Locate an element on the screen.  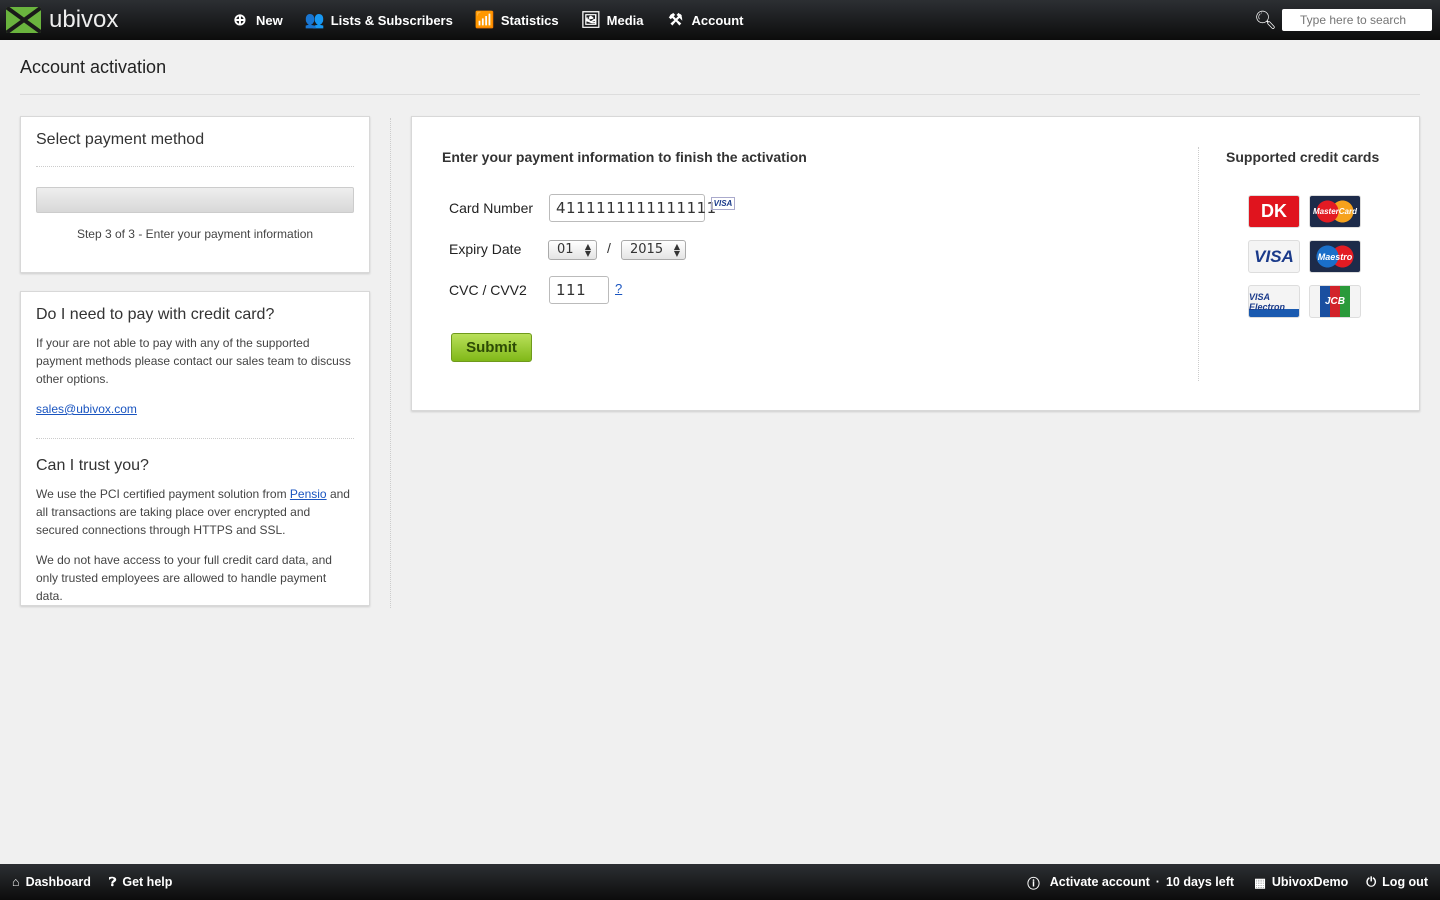
footer-account: ▦ UbivoxDemo is located at coordinates (1301, 882).